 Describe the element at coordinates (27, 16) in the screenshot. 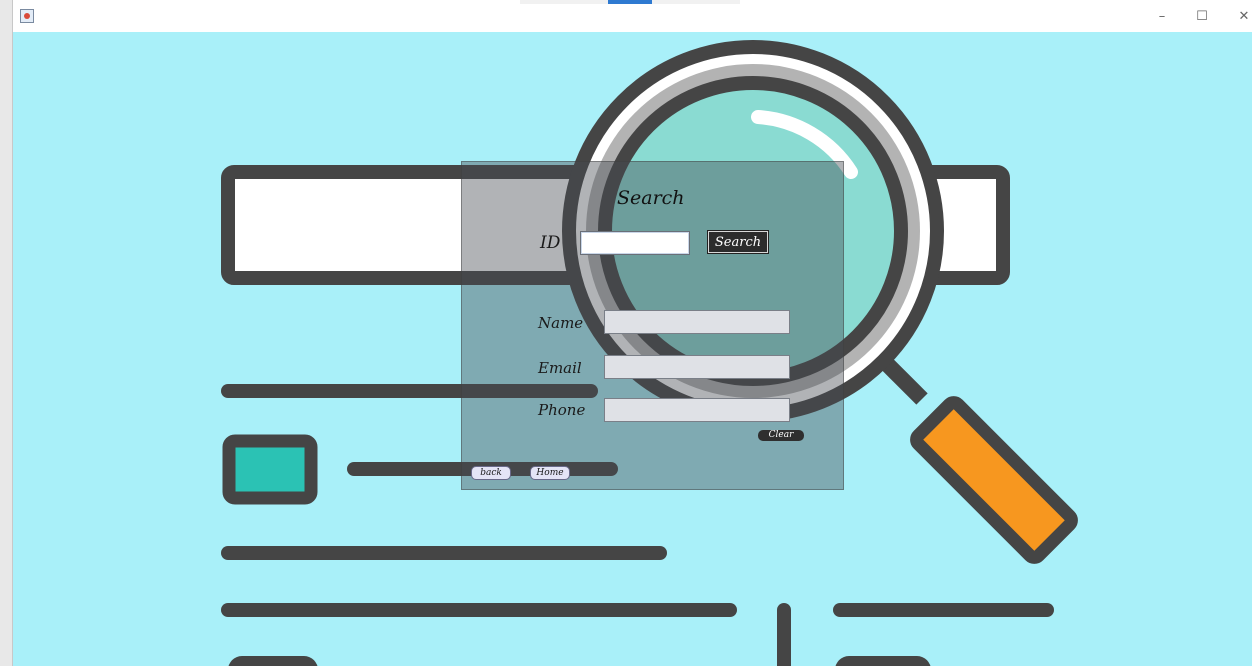

I see `java-app-icon` at that location.